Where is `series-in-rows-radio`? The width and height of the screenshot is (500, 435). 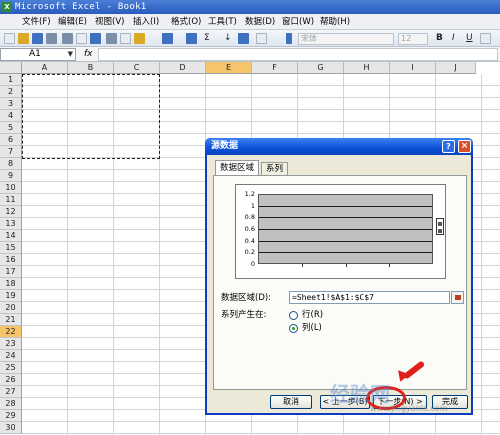
series-in-rows-radio is located at coordinates (293, 315).